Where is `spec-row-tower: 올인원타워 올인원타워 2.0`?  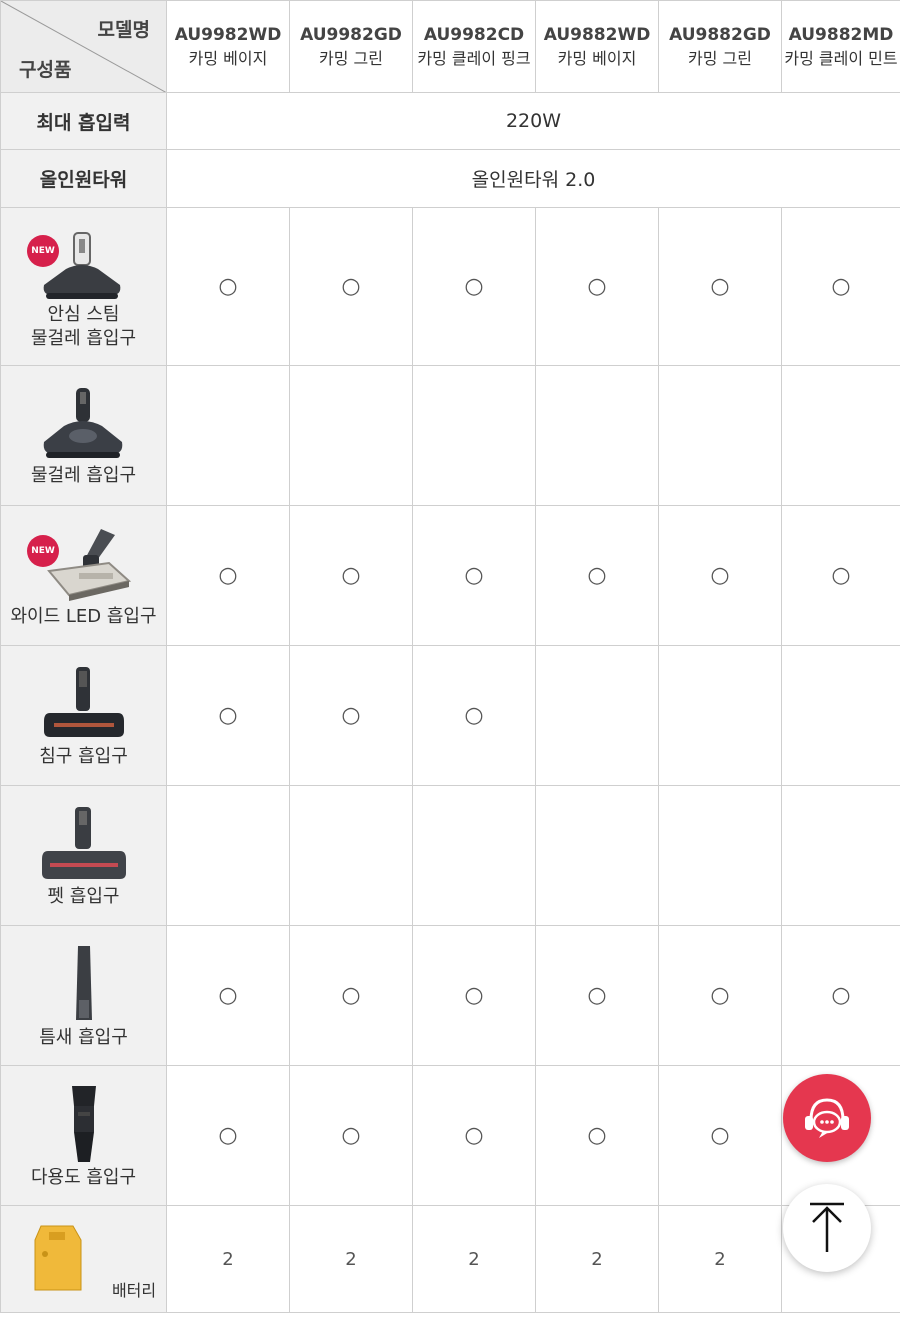
spec-row-tower: 올인원타워 올인원타워 2.0 is located at coordinates (450, 178).